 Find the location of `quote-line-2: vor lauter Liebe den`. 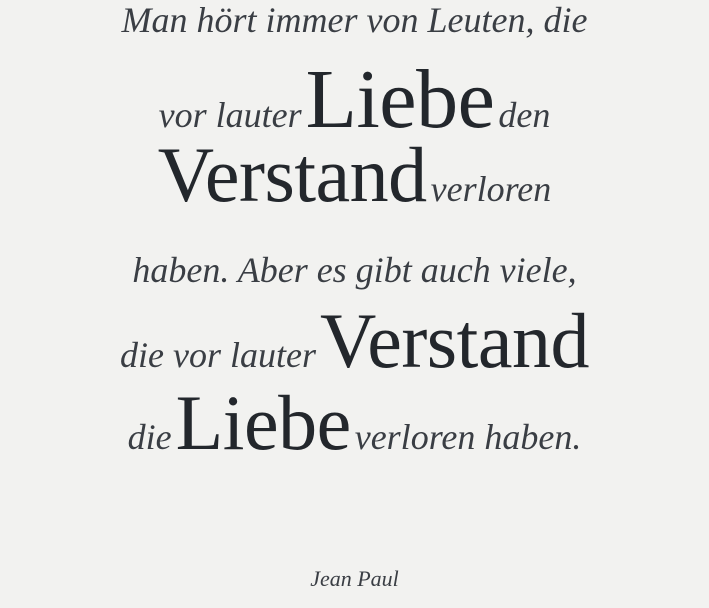

quote-line-2: vor lauter Liebe den is located at coordinates (354, 100).